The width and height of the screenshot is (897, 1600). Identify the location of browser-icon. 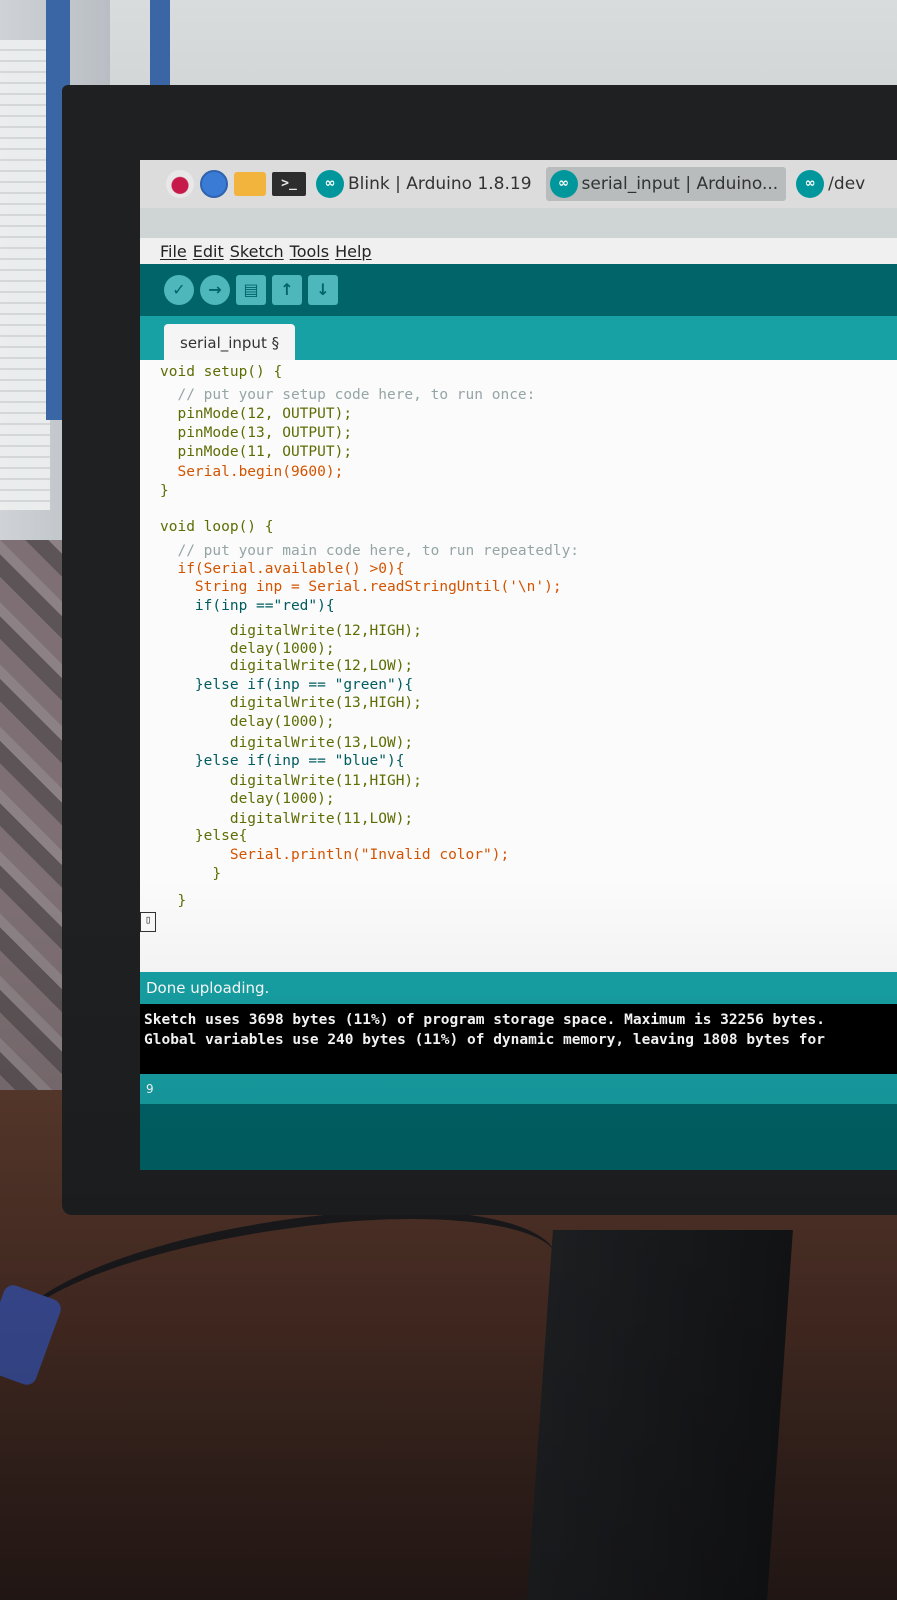
(214, 184).